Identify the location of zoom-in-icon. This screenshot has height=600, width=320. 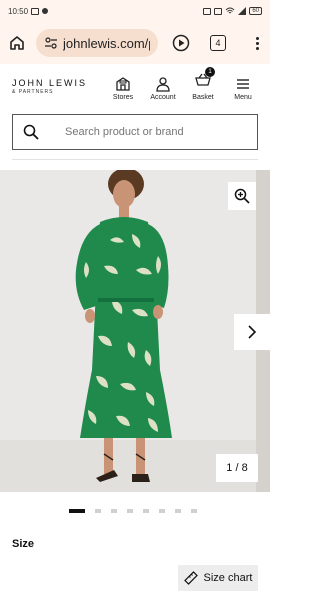
(242, 196).